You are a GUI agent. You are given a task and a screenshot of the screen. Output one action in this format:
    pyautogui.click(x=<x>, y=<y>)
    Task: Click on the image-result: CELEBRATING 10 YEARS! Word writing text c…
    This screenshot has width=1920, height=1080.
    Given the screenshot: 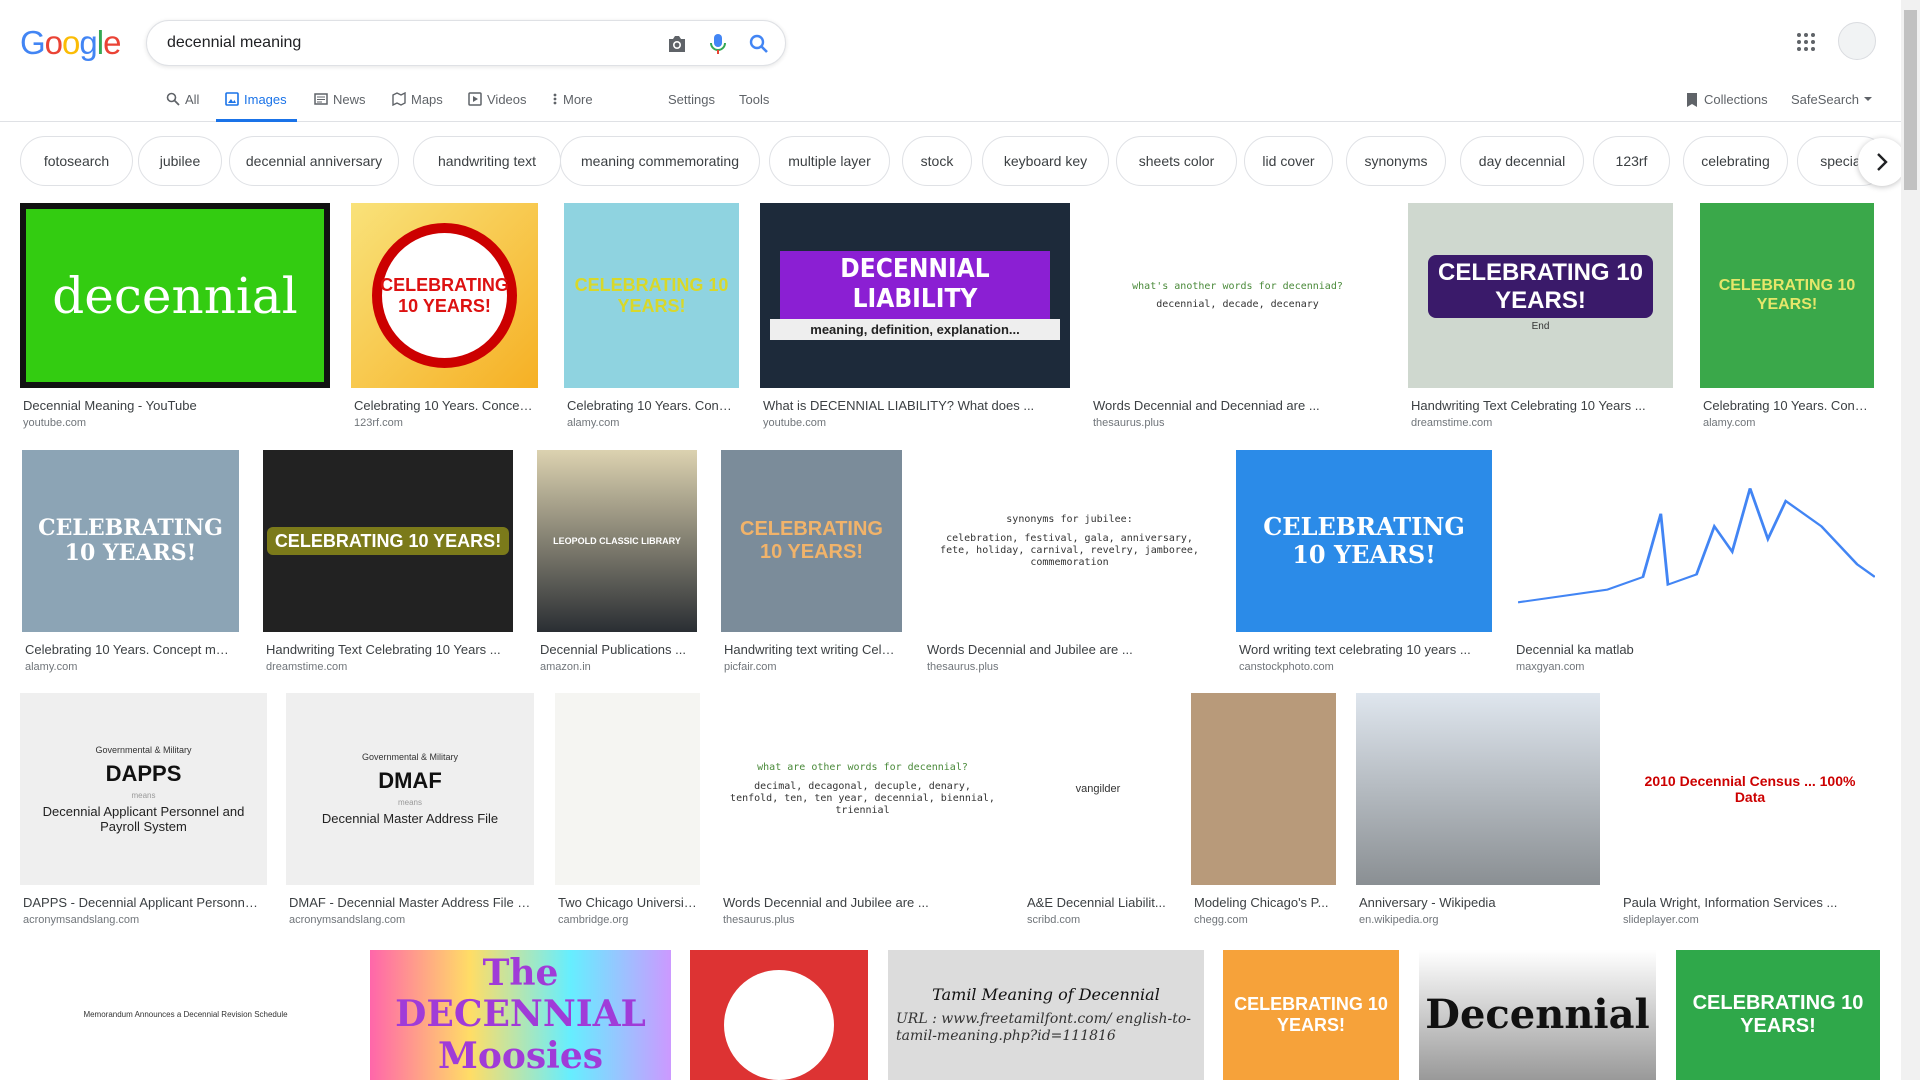 What is the action you would take?
    pyautogui.click(x=1364, y=562)
    